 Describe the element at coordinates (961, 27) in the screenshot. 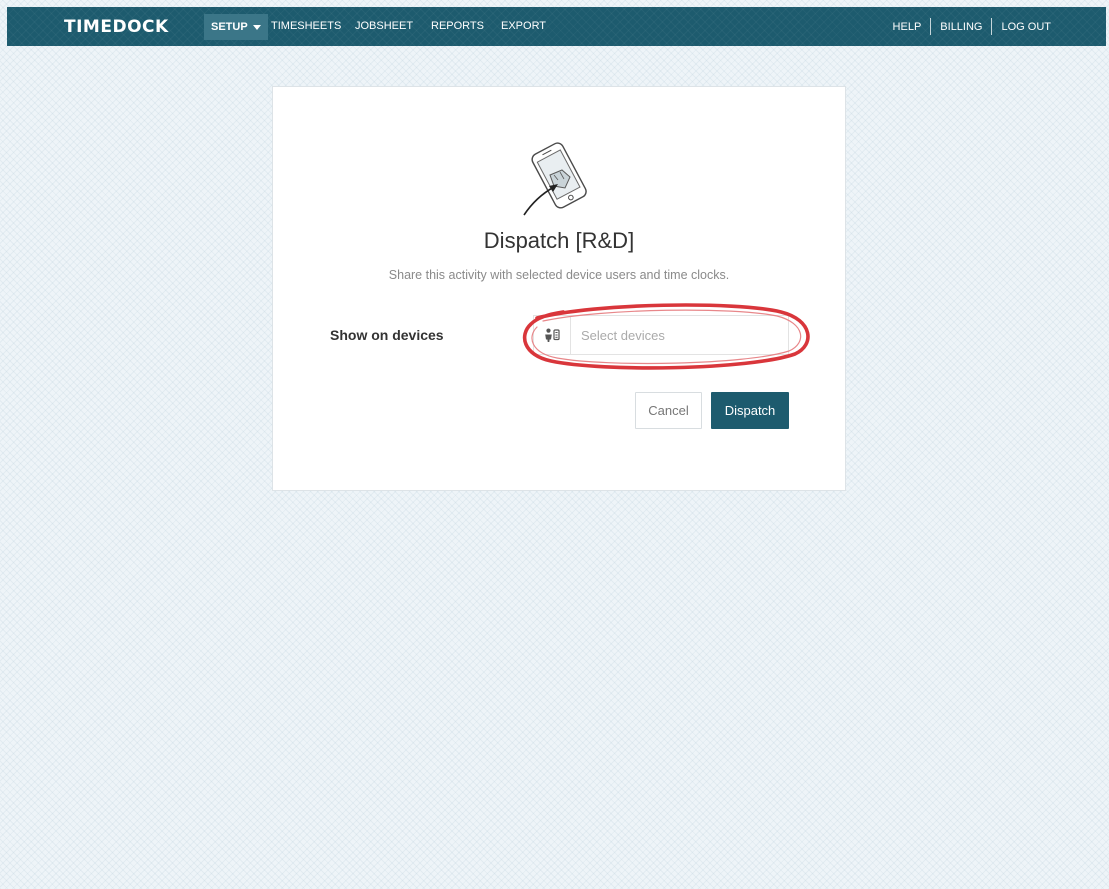

I see `nav-link-billing: BILLING` at that location.